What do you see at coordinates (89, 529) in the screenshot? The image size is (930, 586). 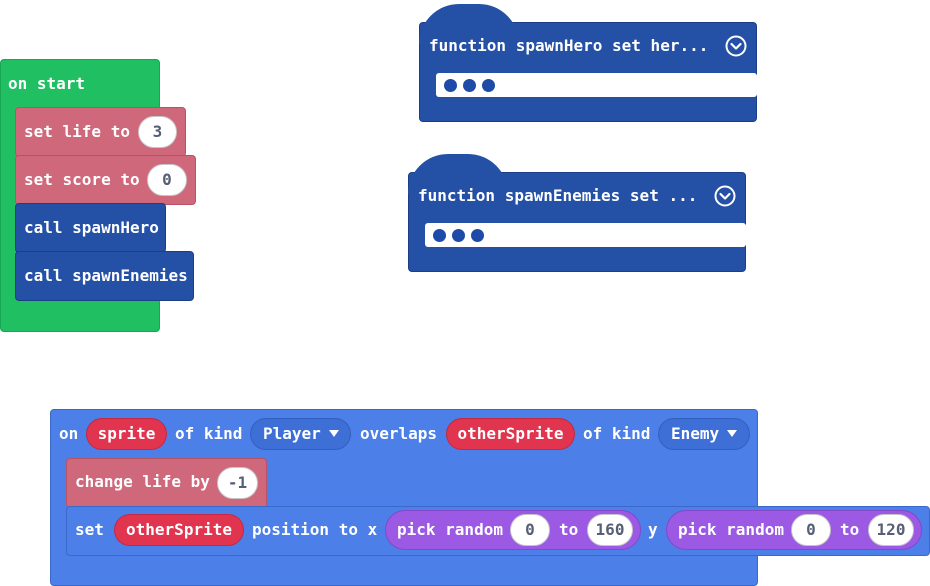 I see `set-label: set` at bounding box center [89, 529].